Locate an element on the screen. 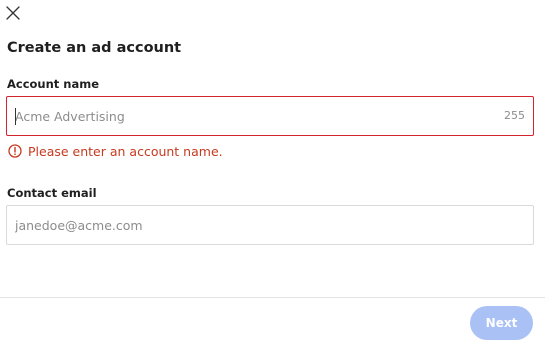 This screenshot has height=342, width=545. account-name-error: Please enter an account name. is located at coordinates (115, 151).